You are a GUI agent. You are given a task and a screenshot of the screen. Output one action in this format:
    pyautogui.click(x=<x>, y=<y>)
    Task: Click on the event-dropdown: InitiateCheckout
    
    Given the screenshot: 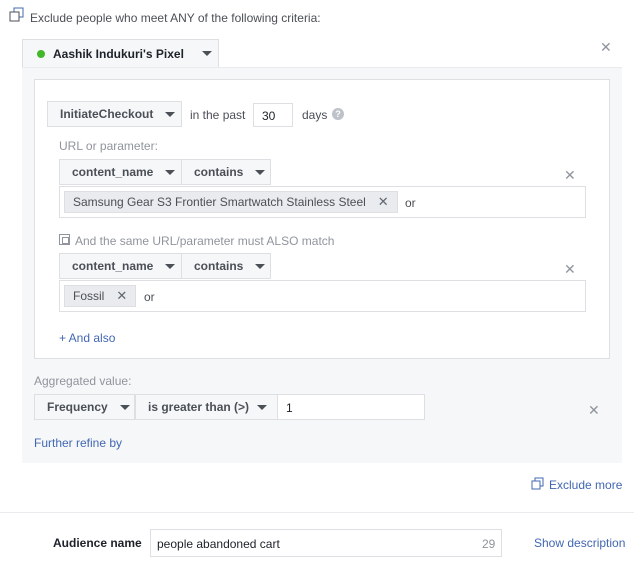 What is the action you would take?
    pyautogui.click(x=114, y=114)
    